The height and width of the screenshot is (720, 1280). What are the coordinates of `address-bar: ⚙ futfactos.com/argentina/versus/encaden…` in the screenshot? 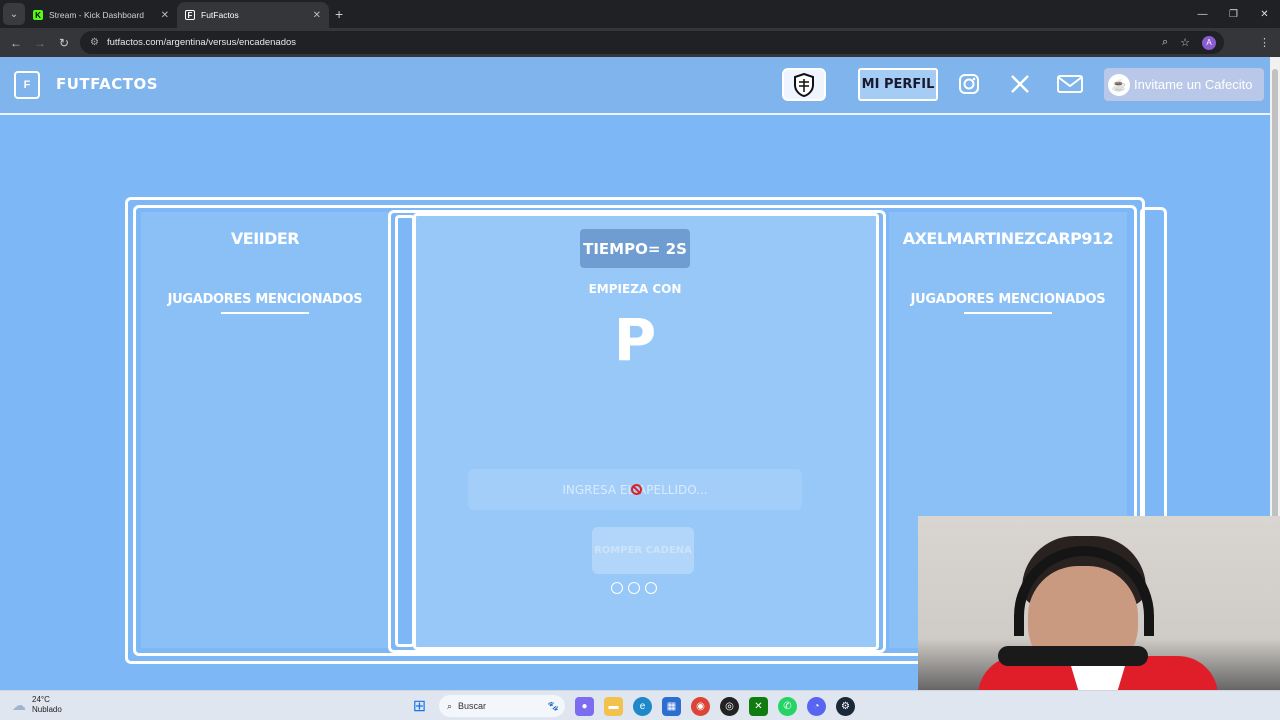 It's located at (652, 42).